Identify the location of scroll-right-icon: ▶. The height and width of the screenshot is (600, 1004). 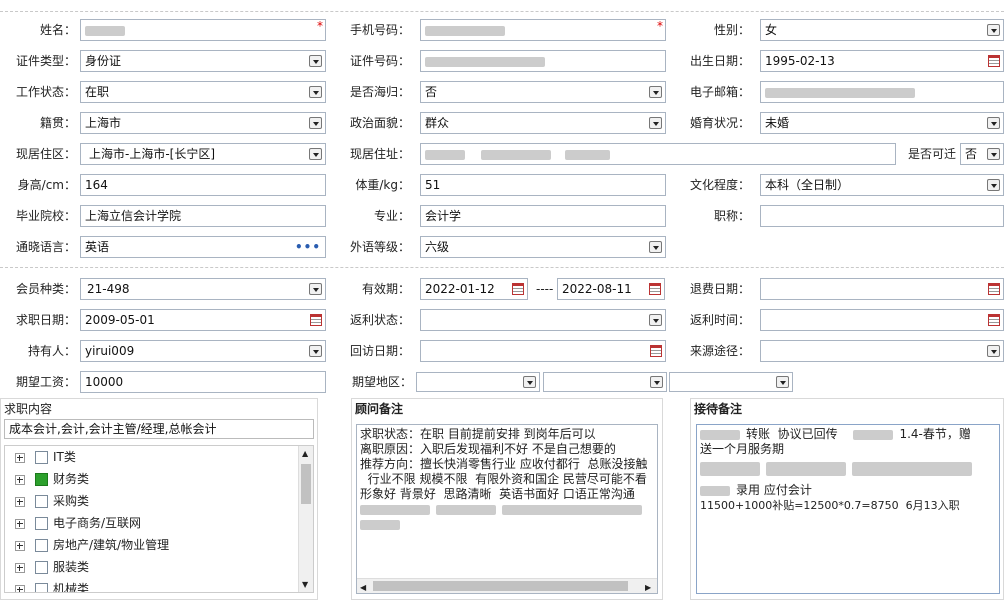
(648, 586).